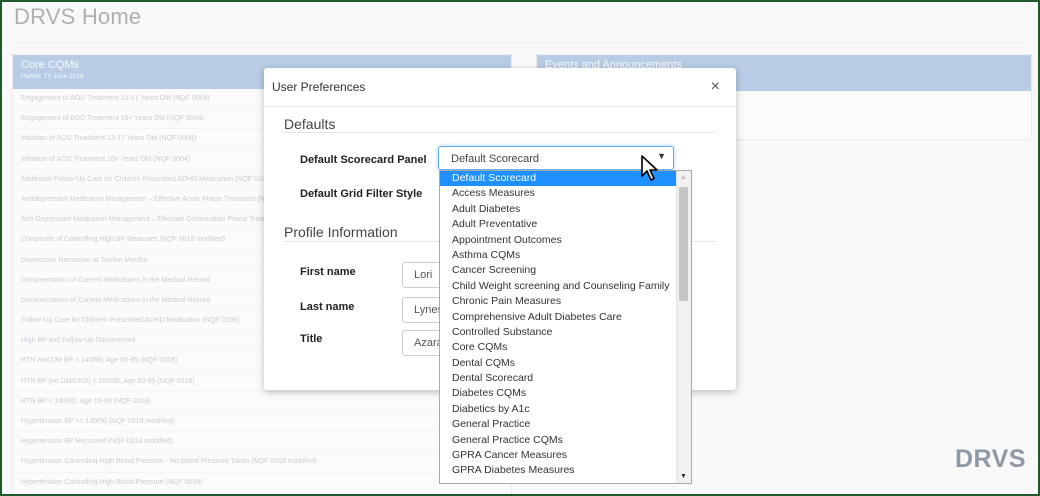  Describe the element at coordinates (559, 193) in the screenshot. I see `scorecard-option: Access Measures` at that location.